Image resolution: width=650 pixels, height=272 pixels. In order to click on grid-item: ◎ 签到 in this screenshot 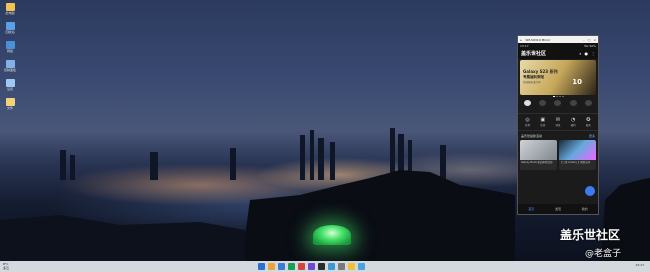, I will do `click(528, 122)`.